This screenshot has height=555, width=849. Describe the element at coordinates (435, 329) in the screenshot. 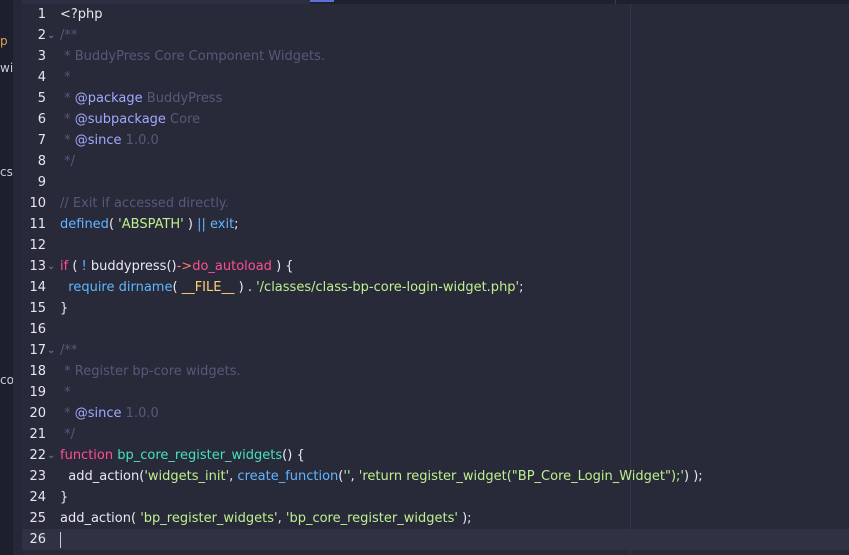

I see `code-line: 16` at that location.